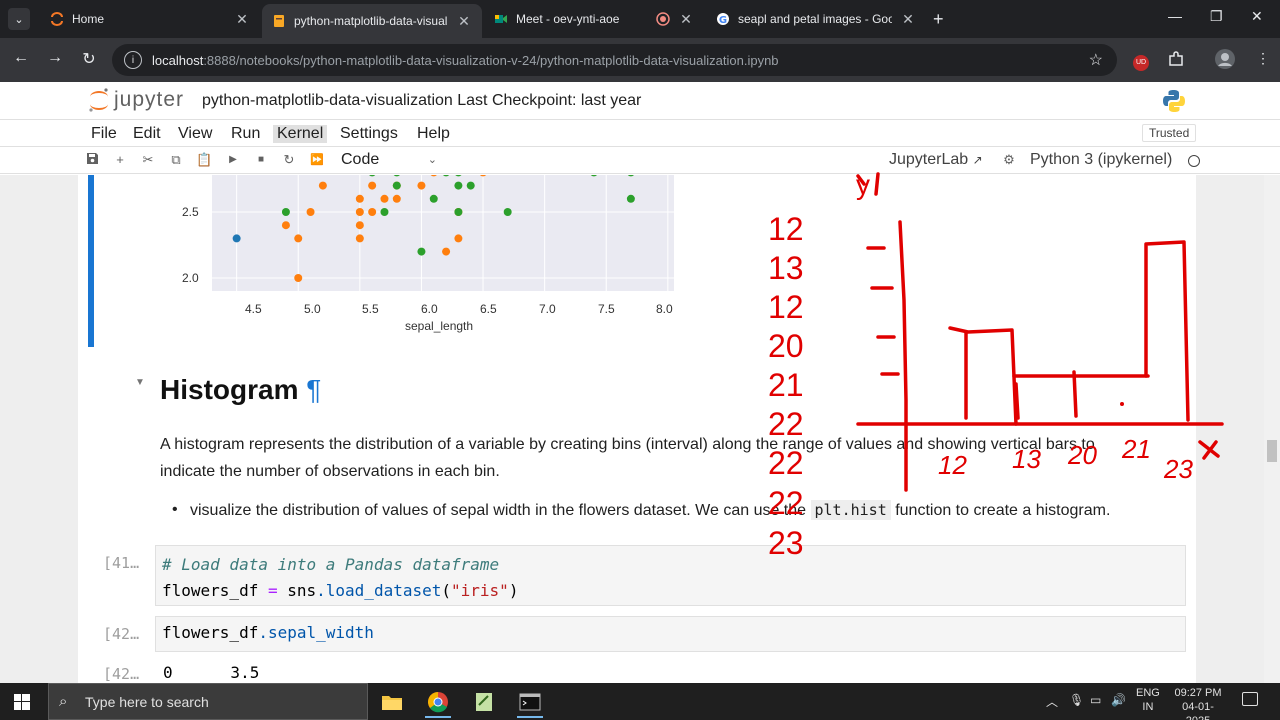 This screenshot has width=1280, height=720. Describe the element at coordinates (484, 701) in the screenshot. I see `notepad-plus-icon` at that location.